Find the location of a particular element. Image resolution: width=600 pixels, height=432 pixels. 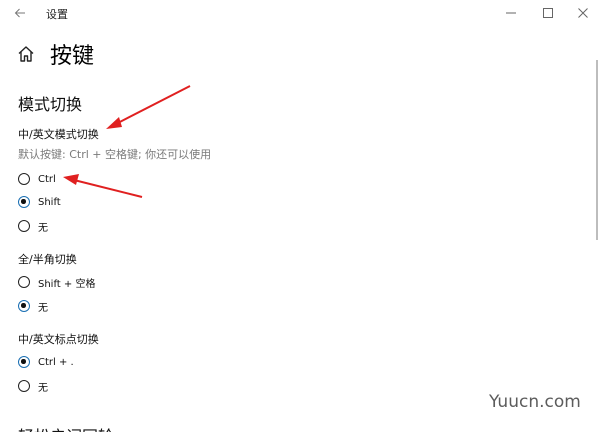

close-icon is located at coordinates (583, 13).